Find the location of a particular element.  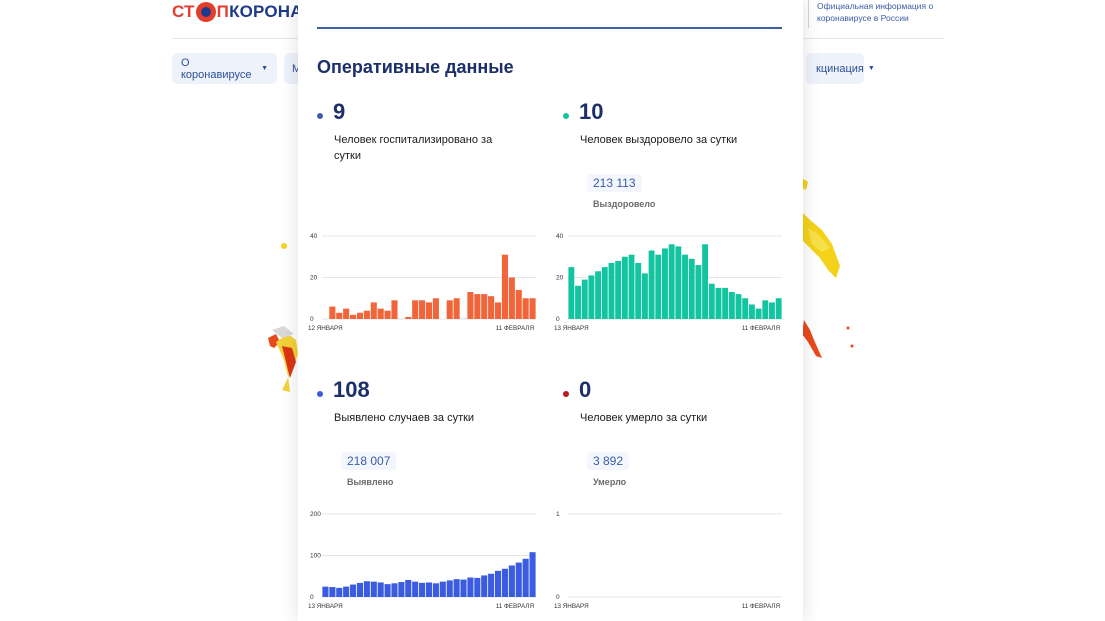

logo-text-2: П is located at coordinates (223, 11).